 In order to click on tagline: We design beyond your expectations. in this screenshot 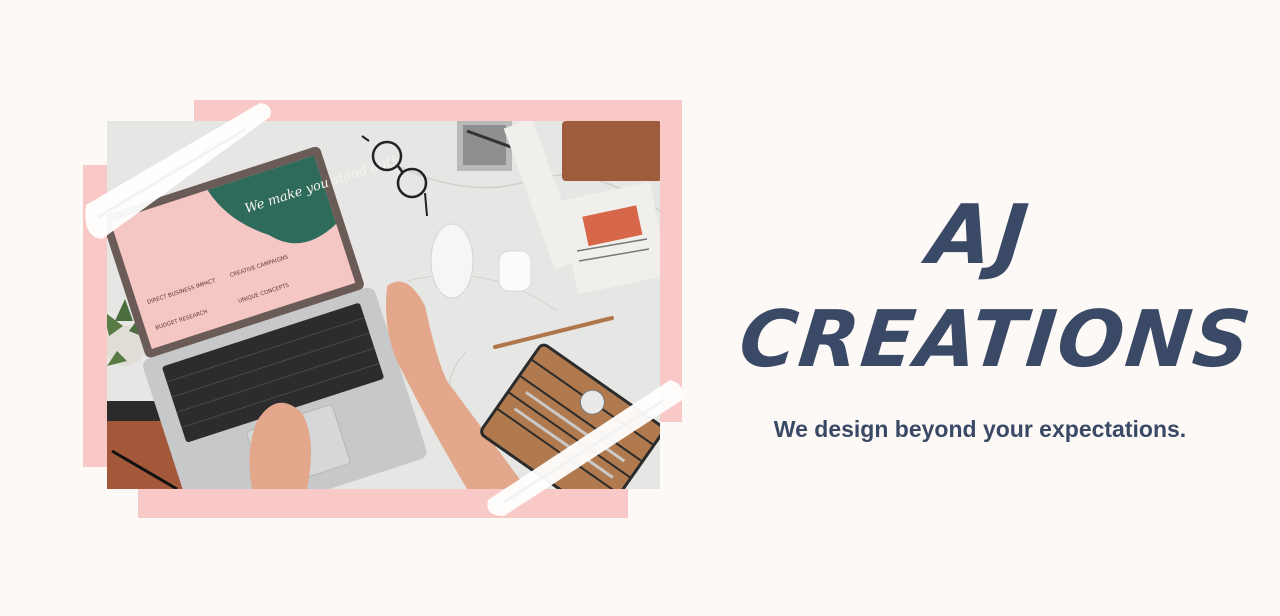, I will do `click(980, 429)`.